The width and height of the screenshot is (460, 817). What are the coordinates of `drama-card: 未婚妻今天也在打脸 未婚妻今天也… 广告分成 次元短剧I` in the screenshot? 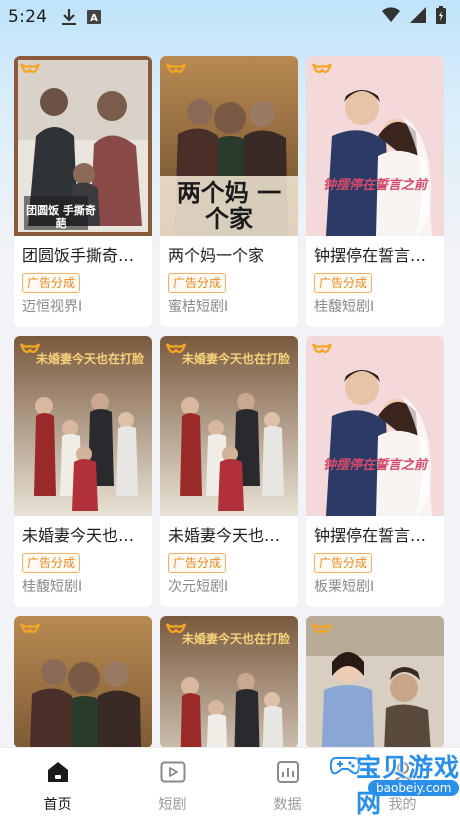 It's located at (229, 471).